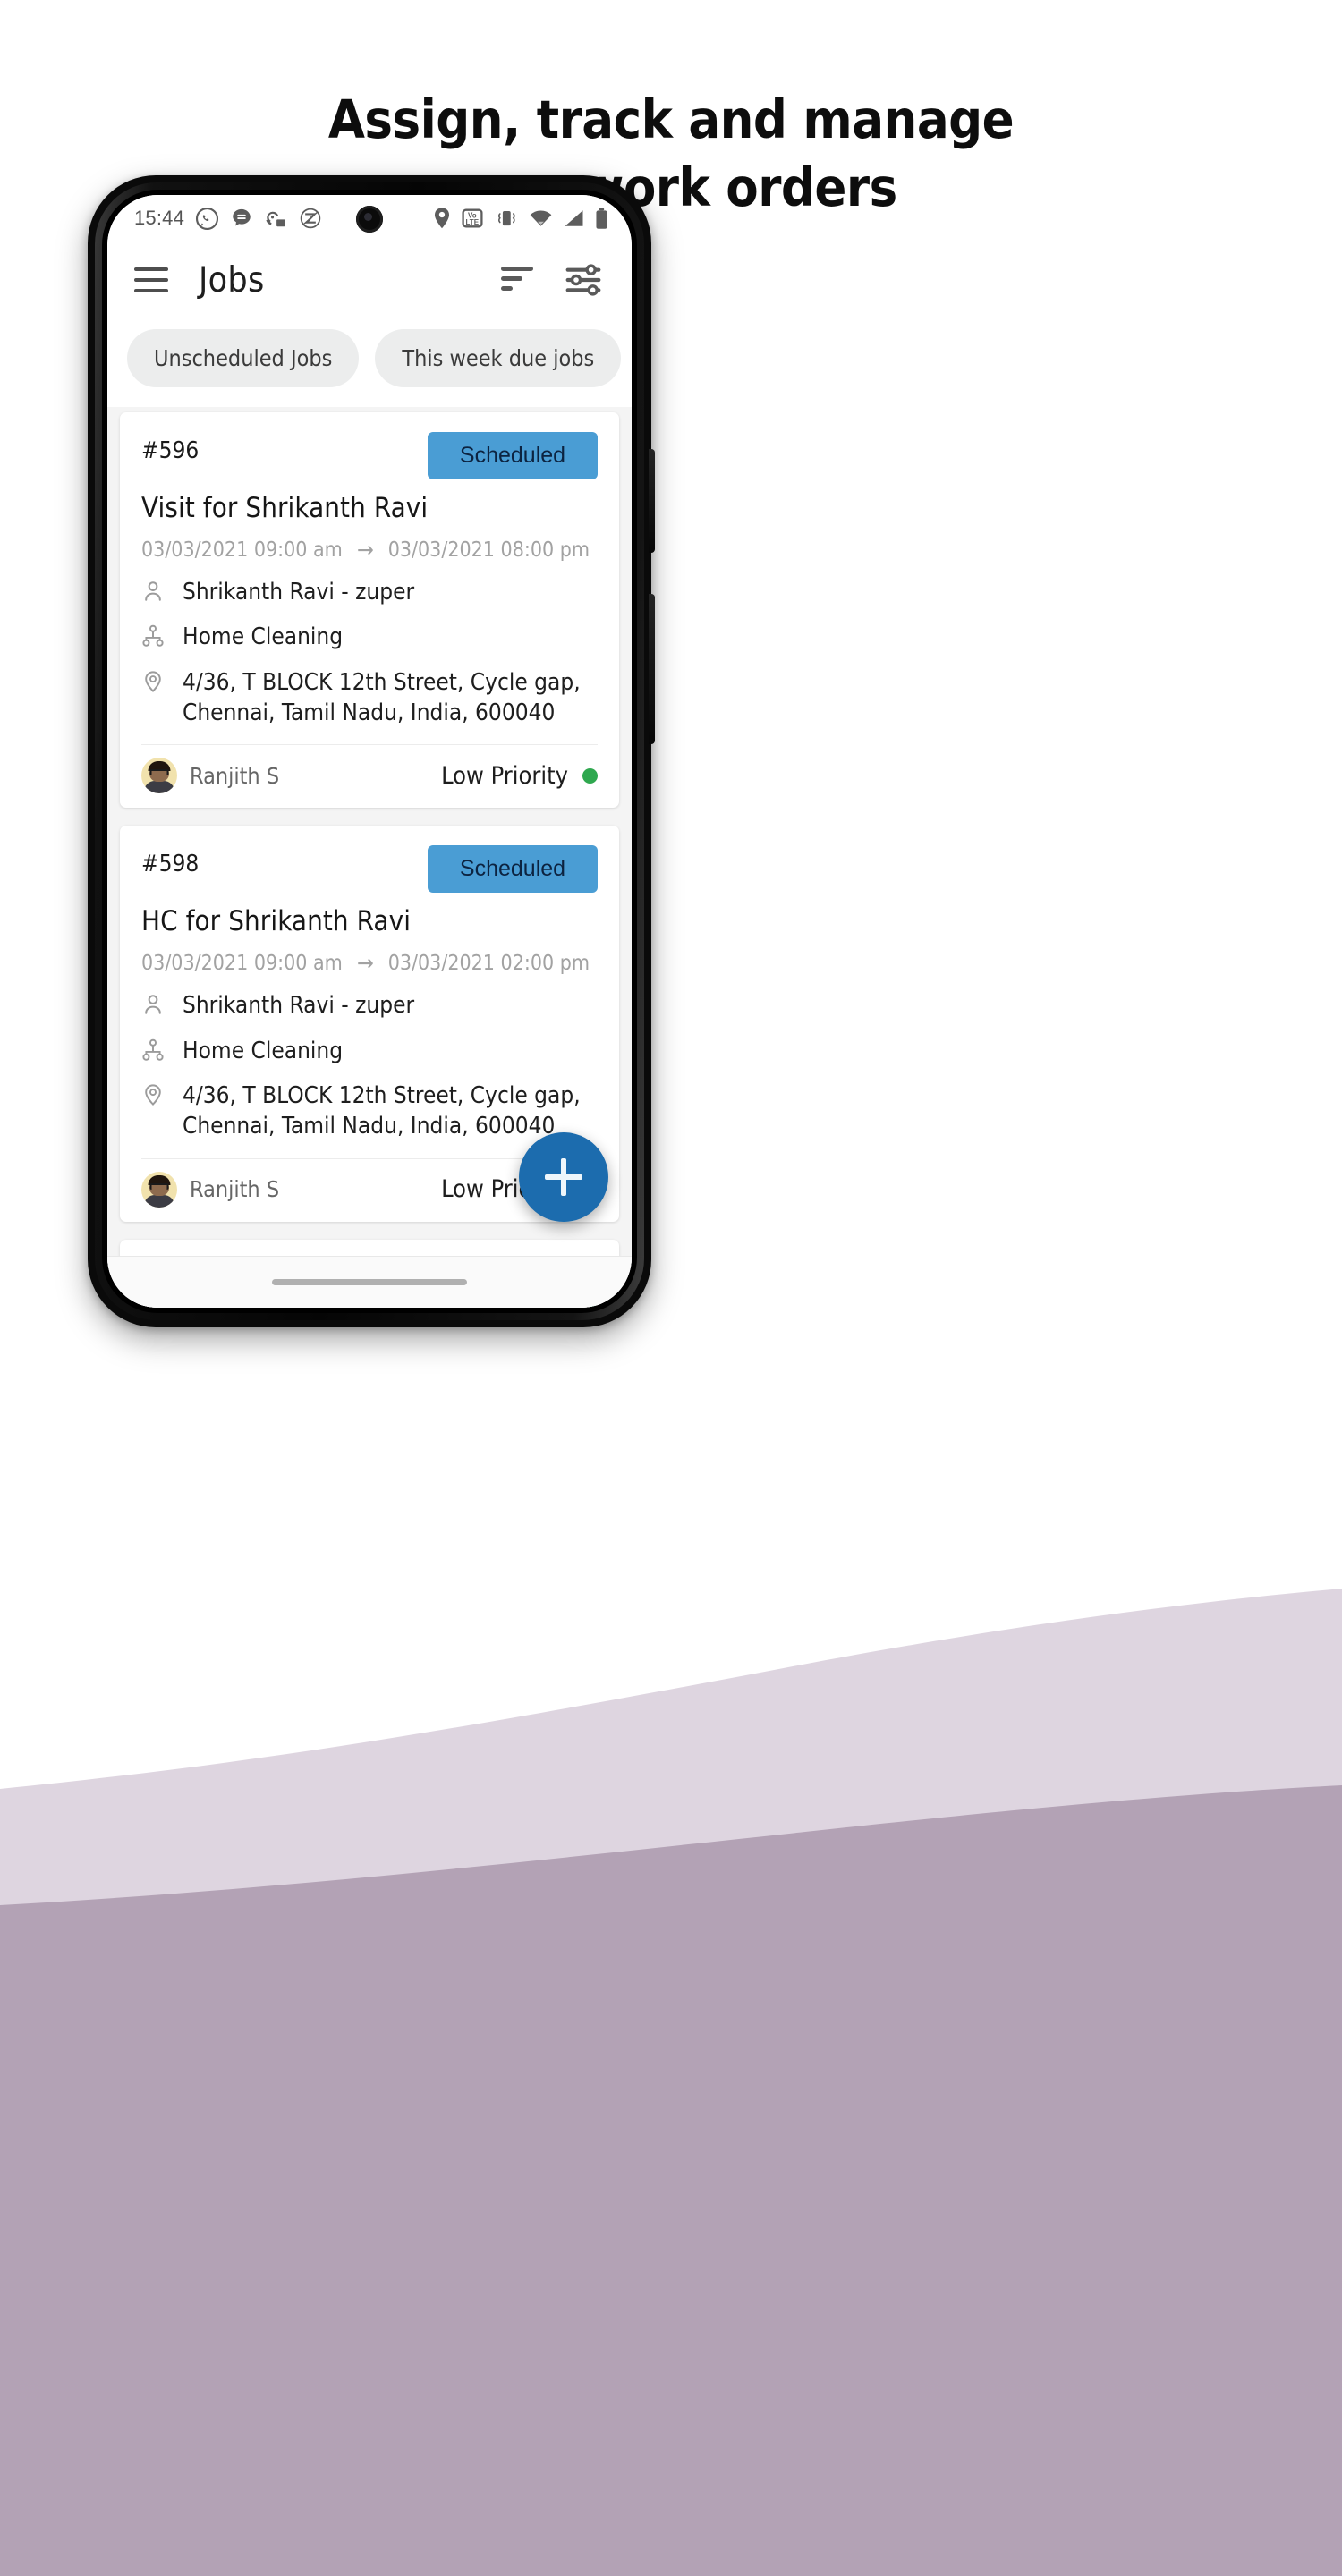  I want to click on priority-label: Low Priority, so click(505, 775).